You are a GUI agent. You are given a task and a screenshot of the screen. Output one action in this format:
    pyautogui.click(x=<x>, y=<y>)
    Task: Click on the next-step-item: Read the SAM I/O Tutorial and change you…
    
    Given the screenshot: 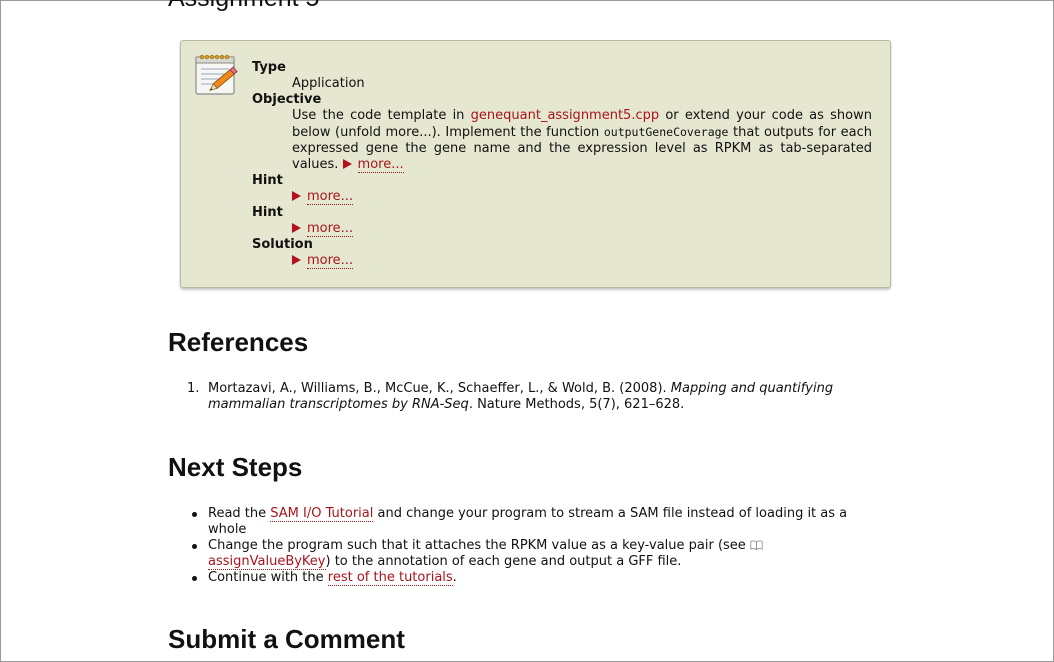 What is the action you would take?
    pyautogui.click(x=537, y=522)
    